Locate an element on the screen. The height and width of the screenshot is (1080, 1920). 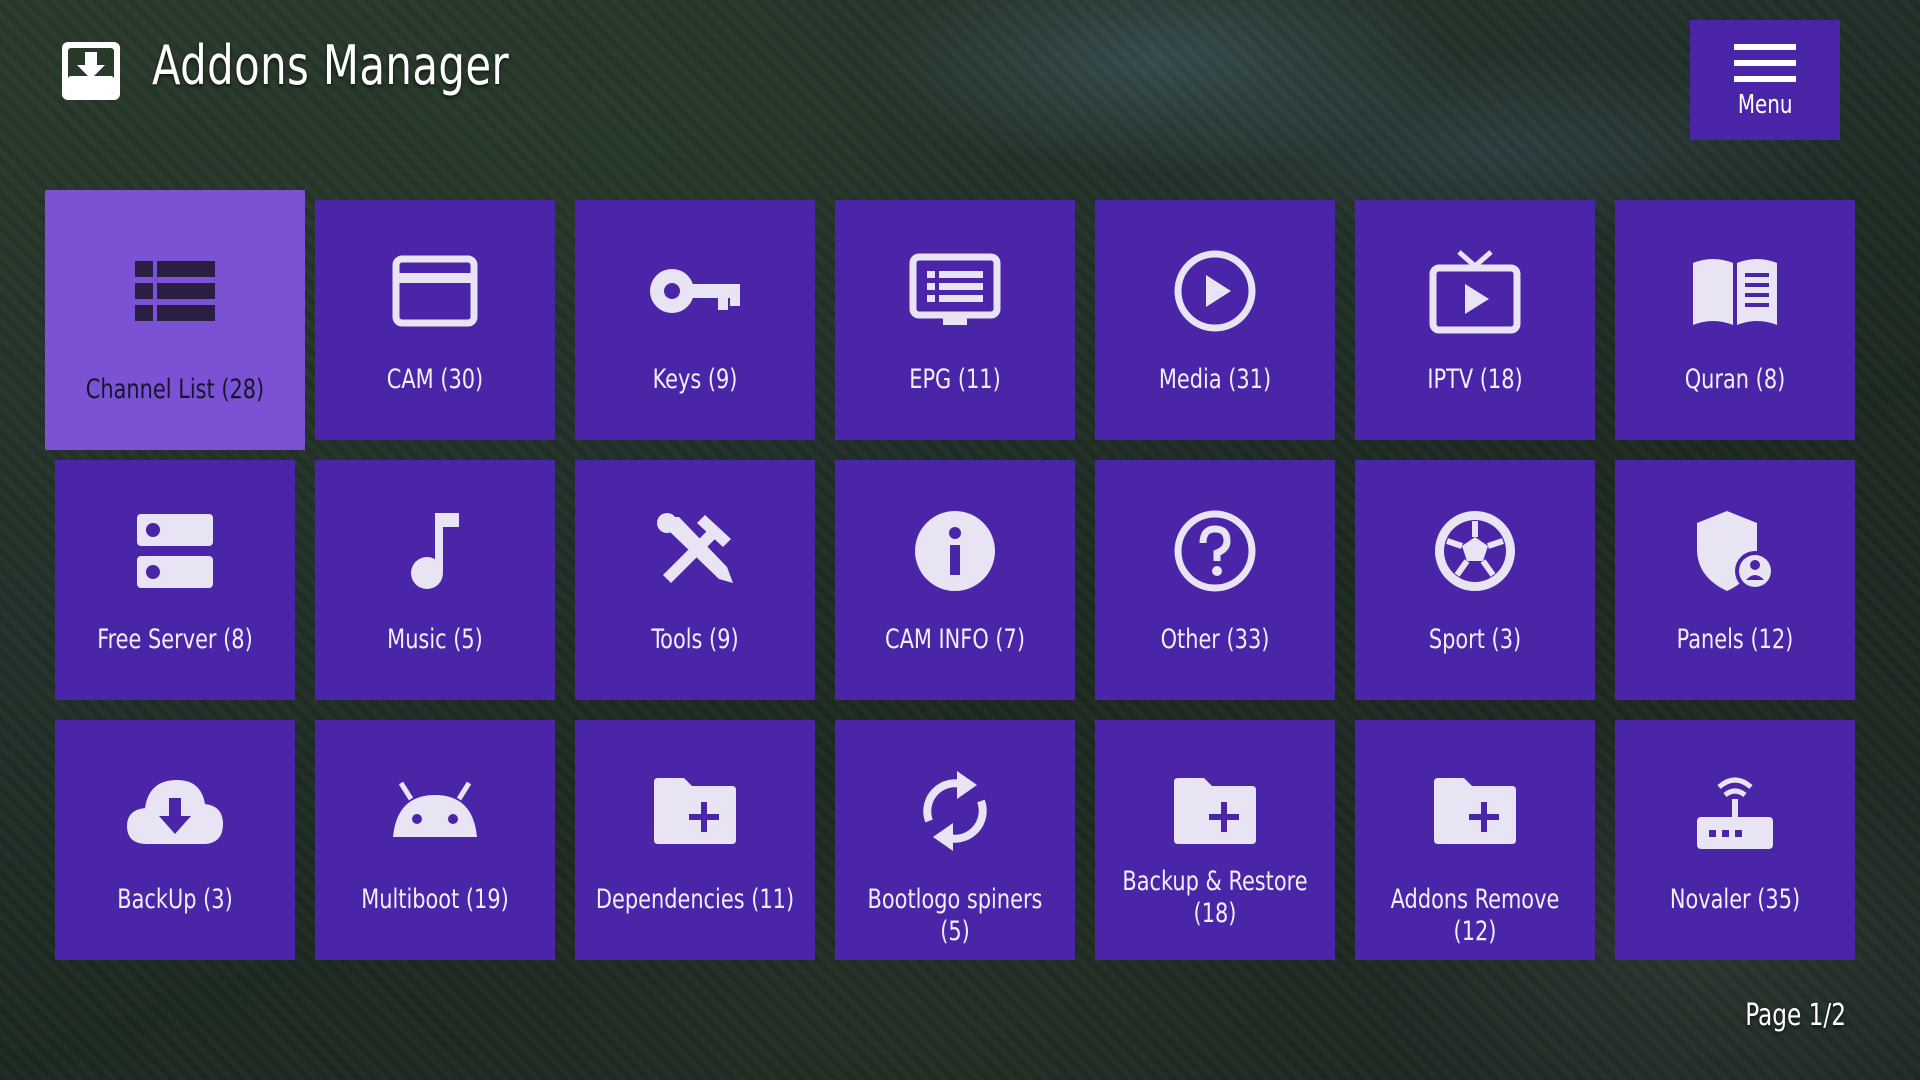
tile-bootlogo-spiners: Bootlogo spiners (5) is located at coordinates (955, 840).